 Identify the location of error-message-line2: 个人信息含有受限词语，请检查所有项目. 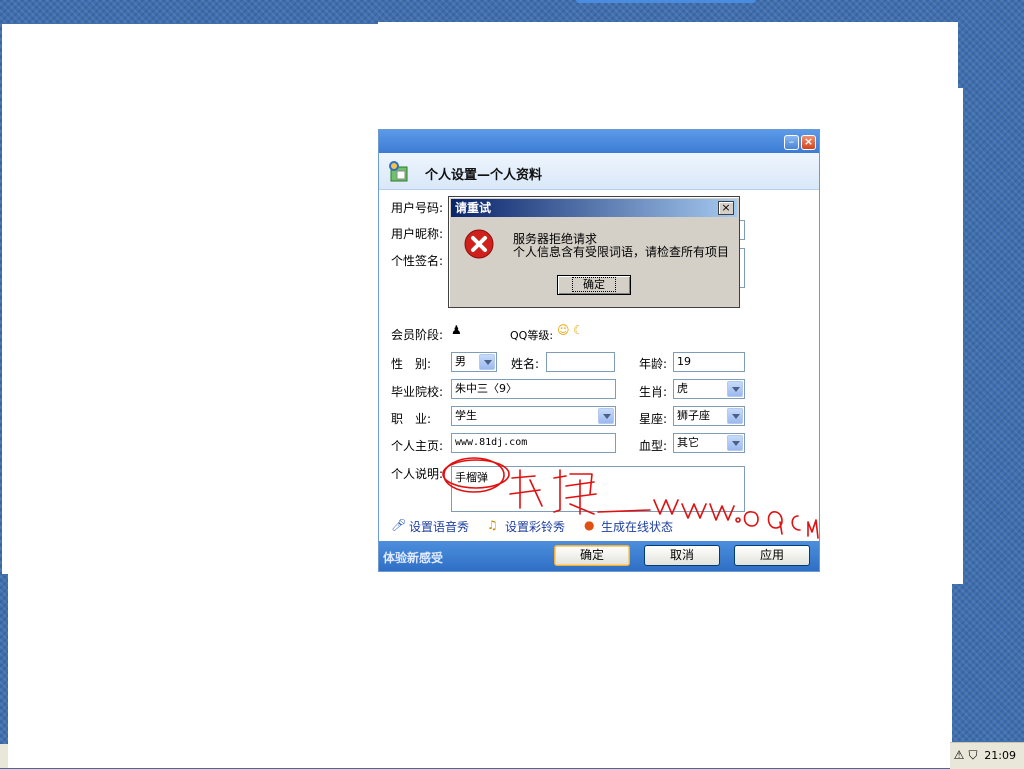
(621, 252).